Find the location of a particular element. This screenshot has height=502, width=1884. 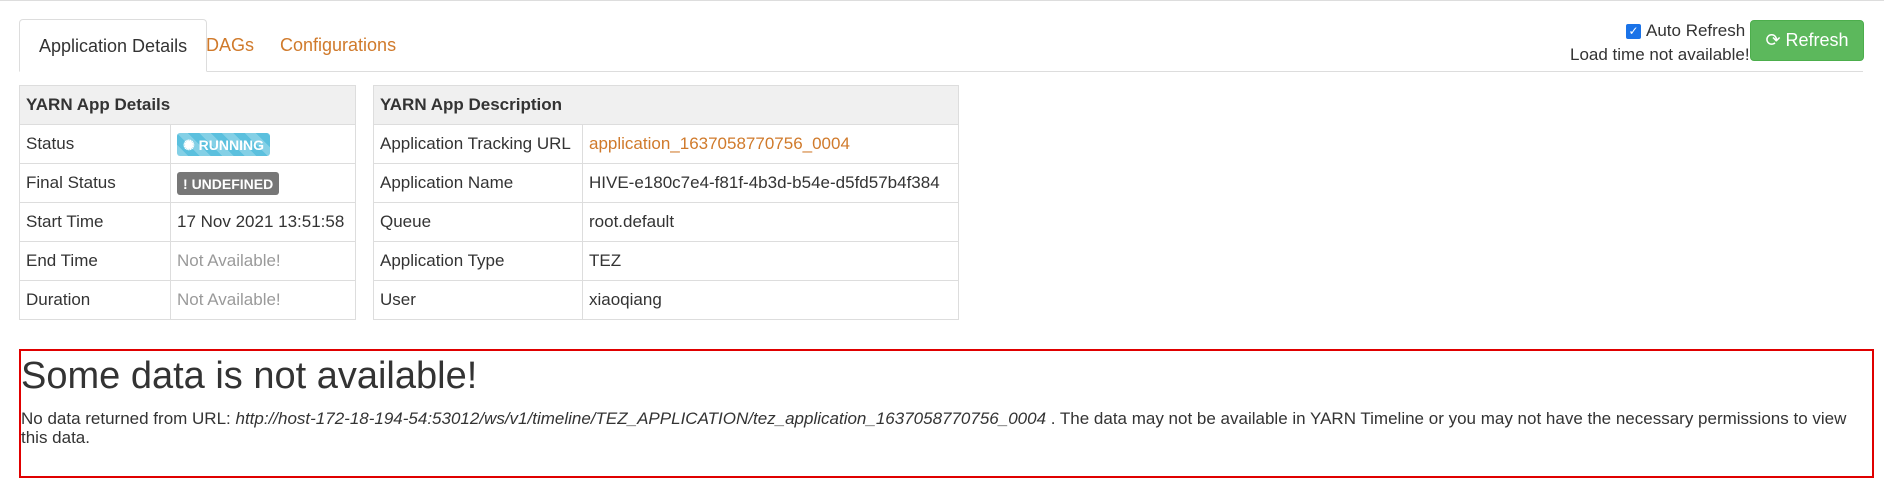

auto-refresh-checkbox: ✓ is located at coordinates (1633, 31).